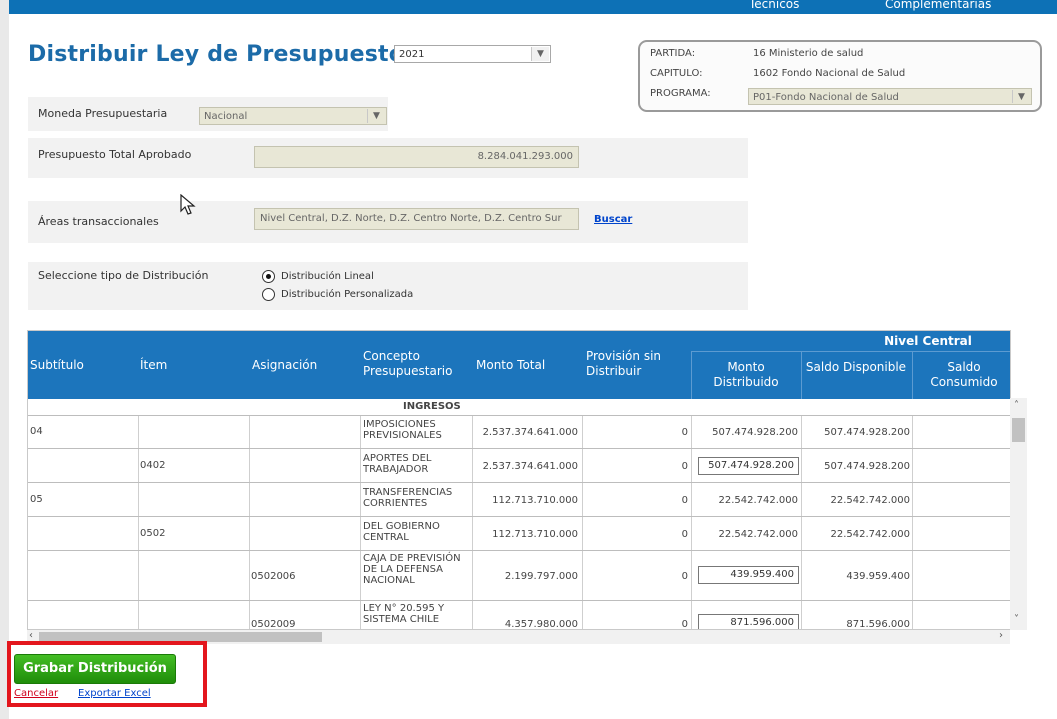 The height and width of the screenshot is (719, 1057). What do you see at coordinates (188, 204) in the screenshot?
I see `mouse-cursor-icon` at bounding box center [188, 204].